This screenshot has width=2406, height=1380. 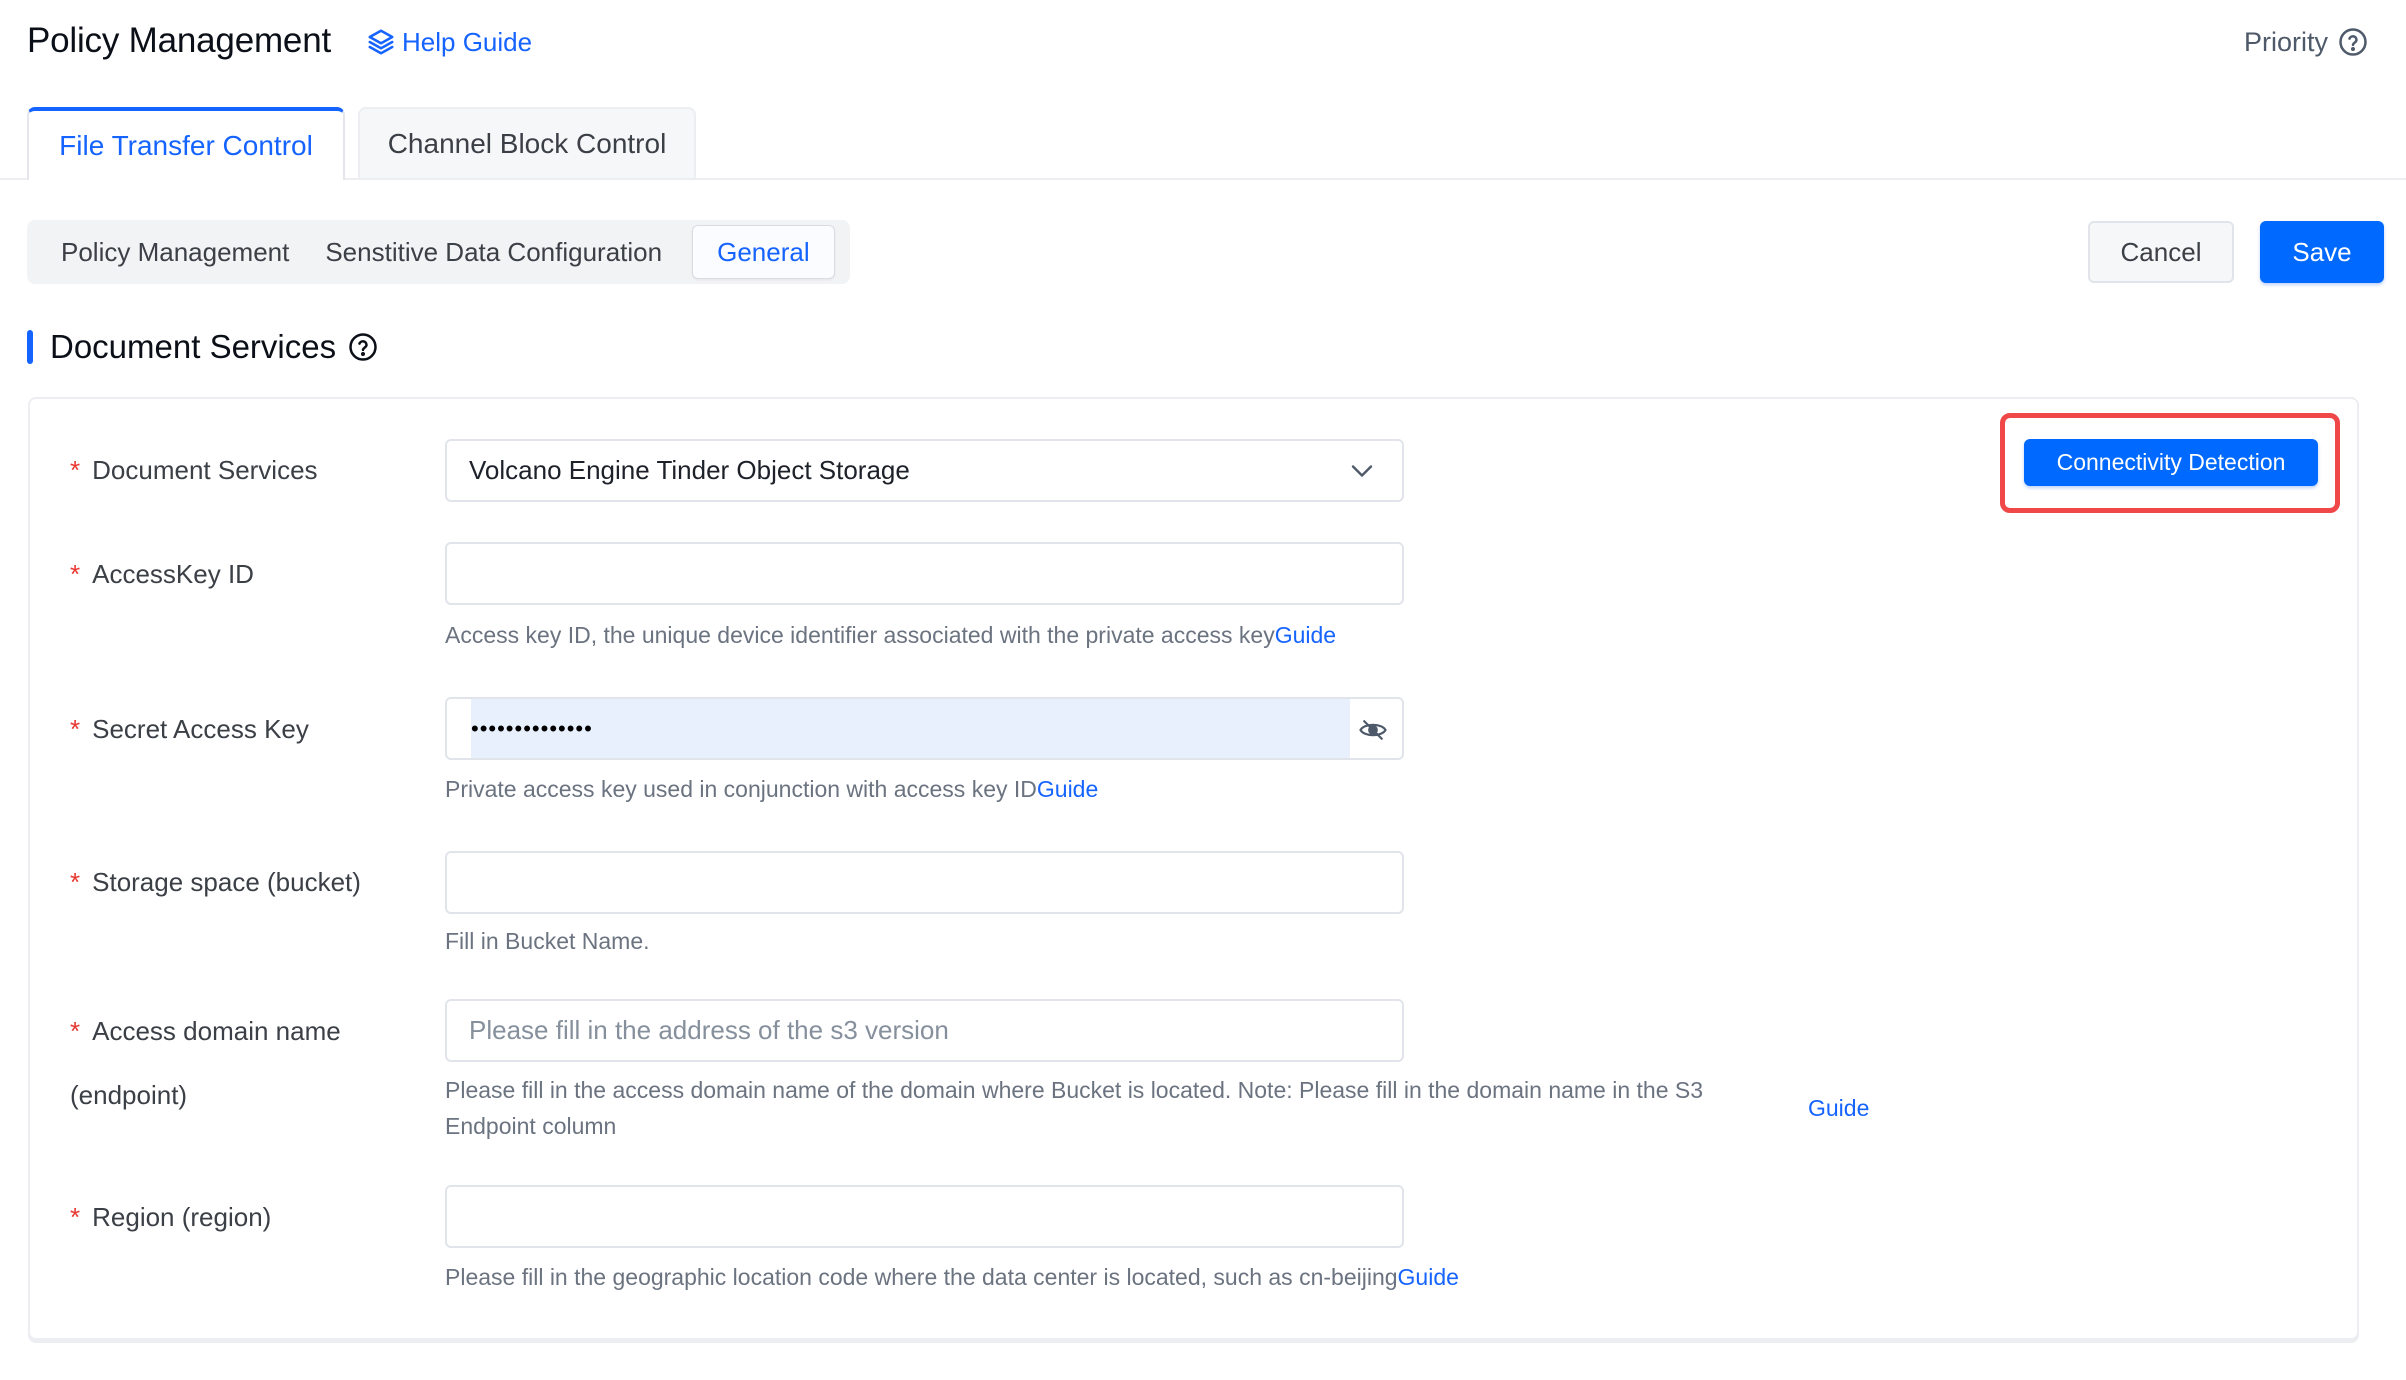 I want to click on endpoint-field, so click(x=924, y=1030).